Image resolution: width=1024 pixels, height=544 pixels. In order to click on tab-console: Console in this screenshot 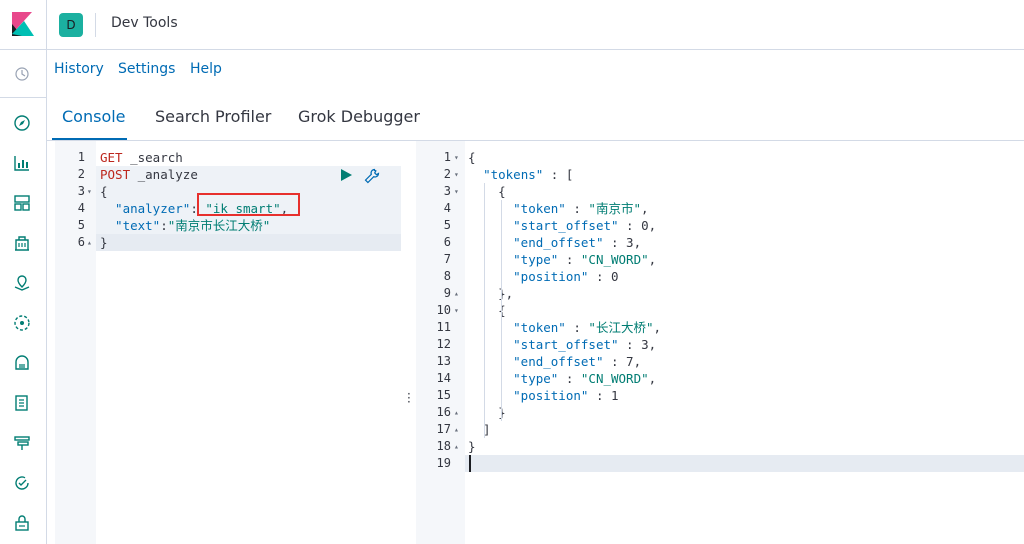, I will do `click(94, 116)`.